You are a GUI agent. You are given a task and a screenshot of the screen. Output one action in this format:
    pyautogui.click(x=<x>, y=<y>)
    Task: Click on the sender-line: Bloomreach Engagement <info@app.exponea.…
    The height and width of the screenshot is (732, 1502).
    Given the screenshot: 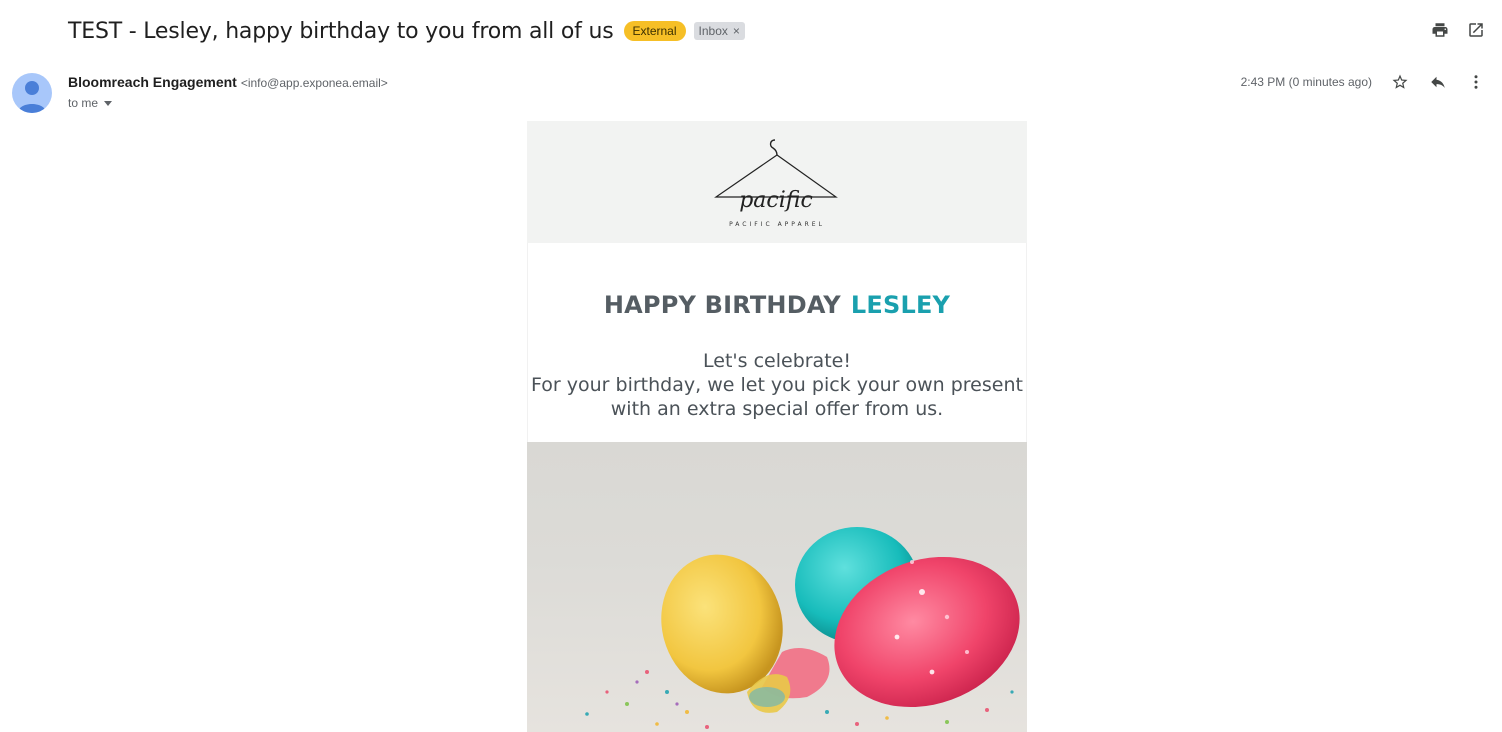 What is the action you would take?
    pyautogui.click(x=228, y=82)
    